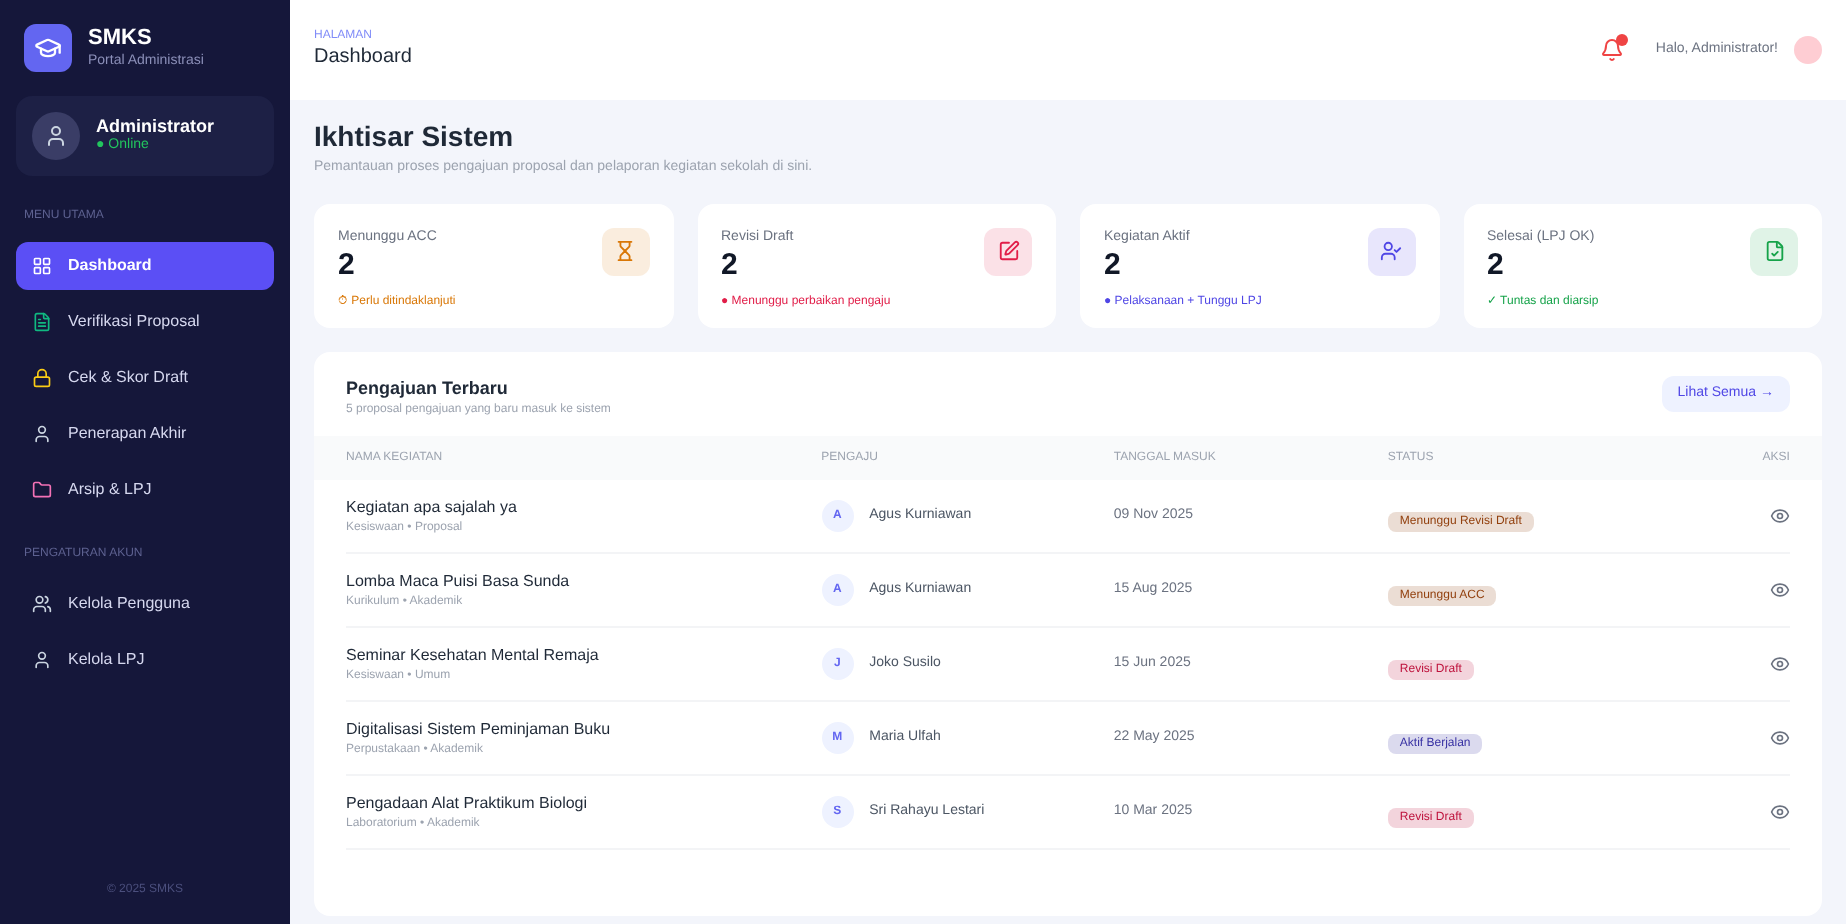 The height and width of the screenshot is (924, 1846). What do you see at coordinates (415, 137) in the screenshot?
I see `section-heading: Ikhtisar Sistem` at bounding box center [415, 137].